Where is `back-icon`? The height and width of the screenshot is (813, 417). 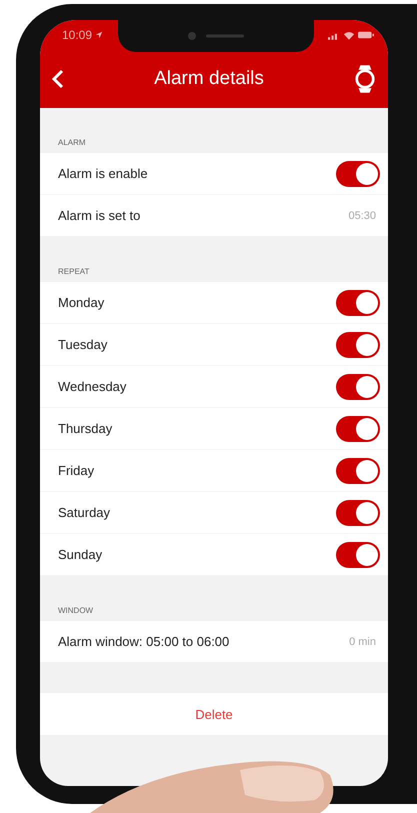
back-icon is located at coordinates (58, 79).